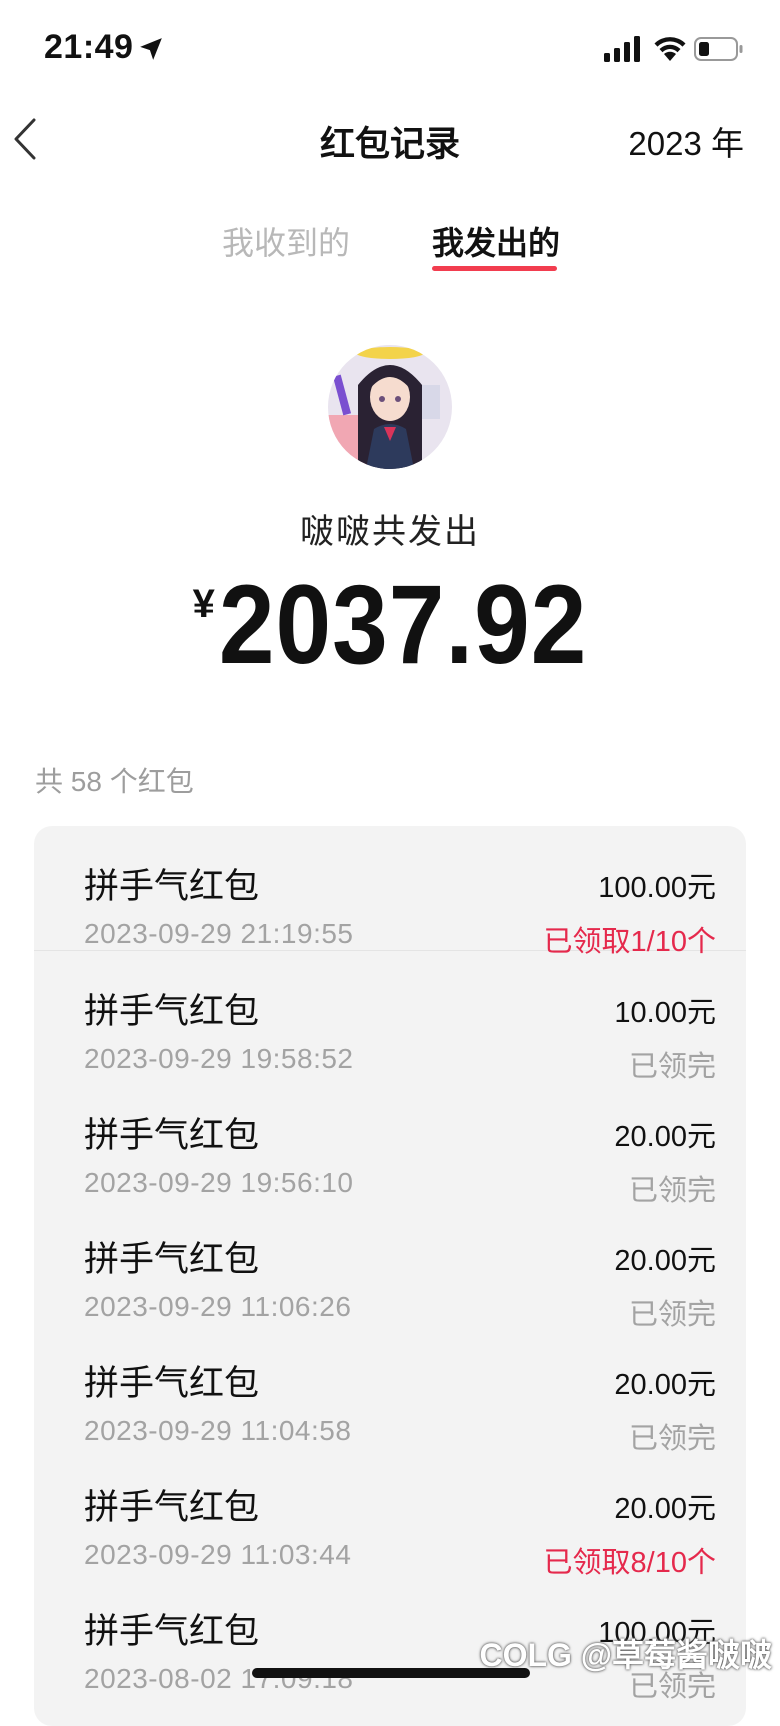  Describe the element at coordinates (665, 1013) in the screenshot. I see `record-amount: 10.00元` at that location.